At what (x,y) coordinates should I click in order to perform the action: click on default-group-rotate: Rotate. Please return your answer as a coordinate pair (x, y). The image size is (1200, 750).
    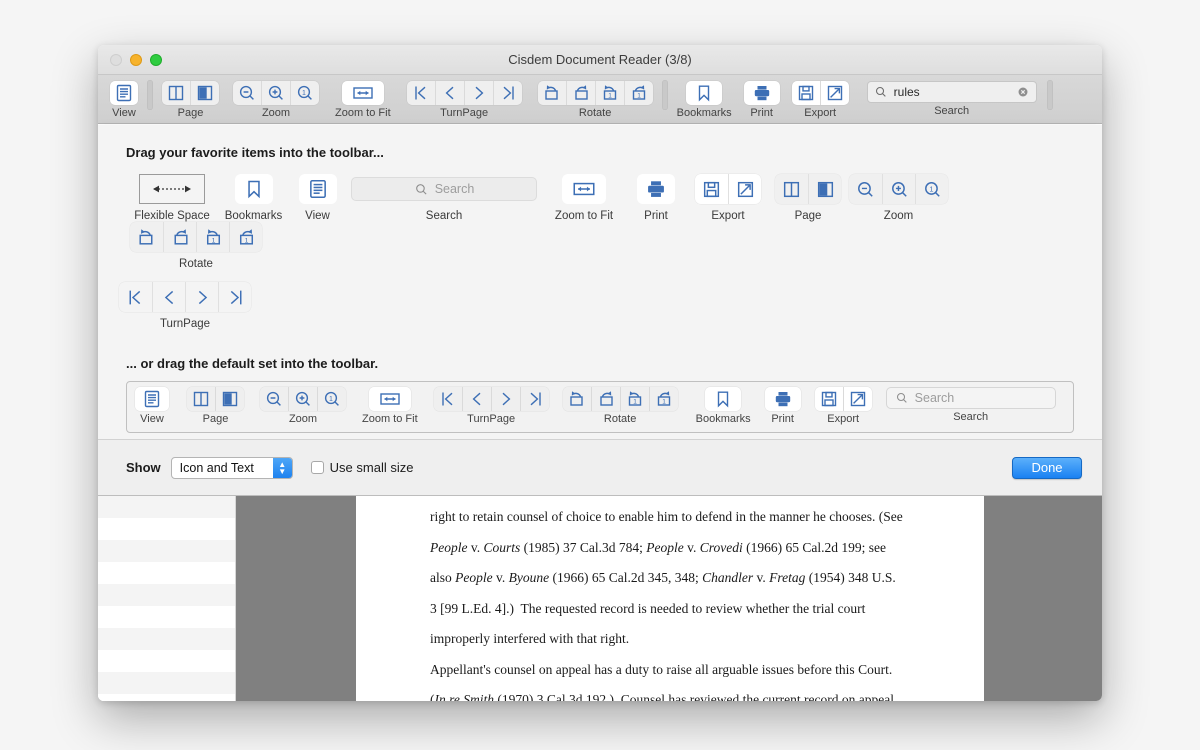
    Looking at the image, I should click on (620, 406).